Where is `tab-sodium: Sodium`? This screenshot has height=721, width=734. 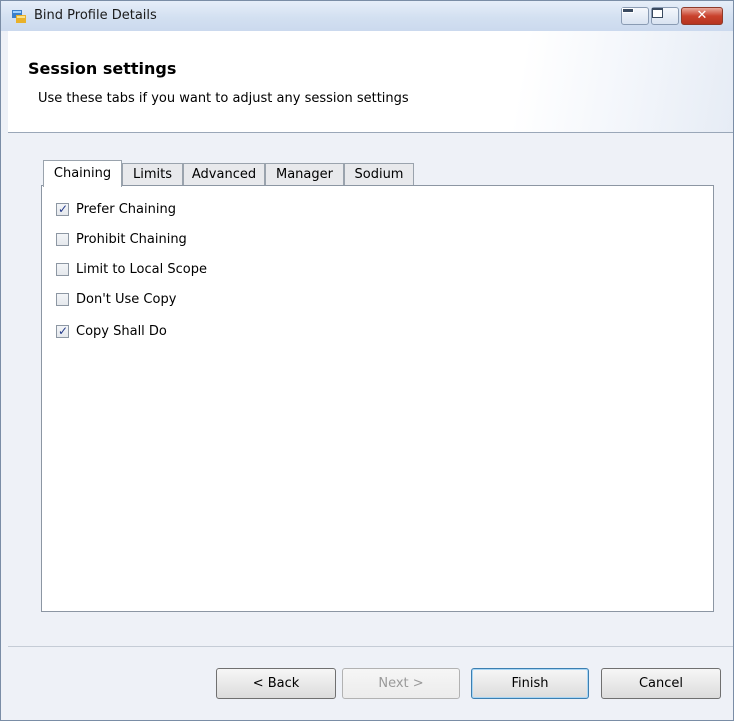
tab-sodium: Sodium is located at coordinates (379, 174).